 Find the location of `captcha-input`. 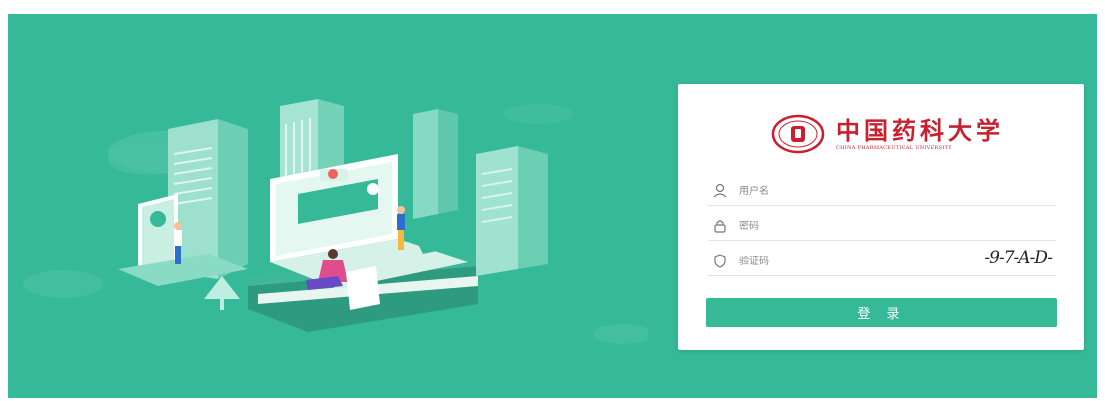

captcha-input is located at coordinates (862, 261).